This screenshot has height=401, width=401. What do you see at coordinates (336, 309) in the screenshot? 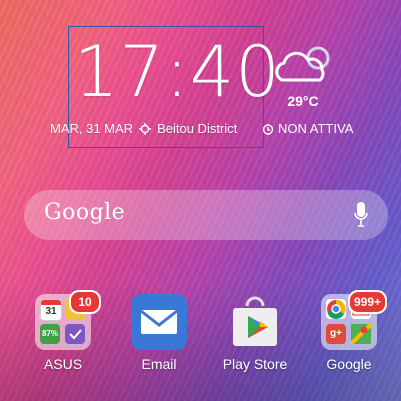
I see `chrome-mini-icon` at bounding box center [336, 309].